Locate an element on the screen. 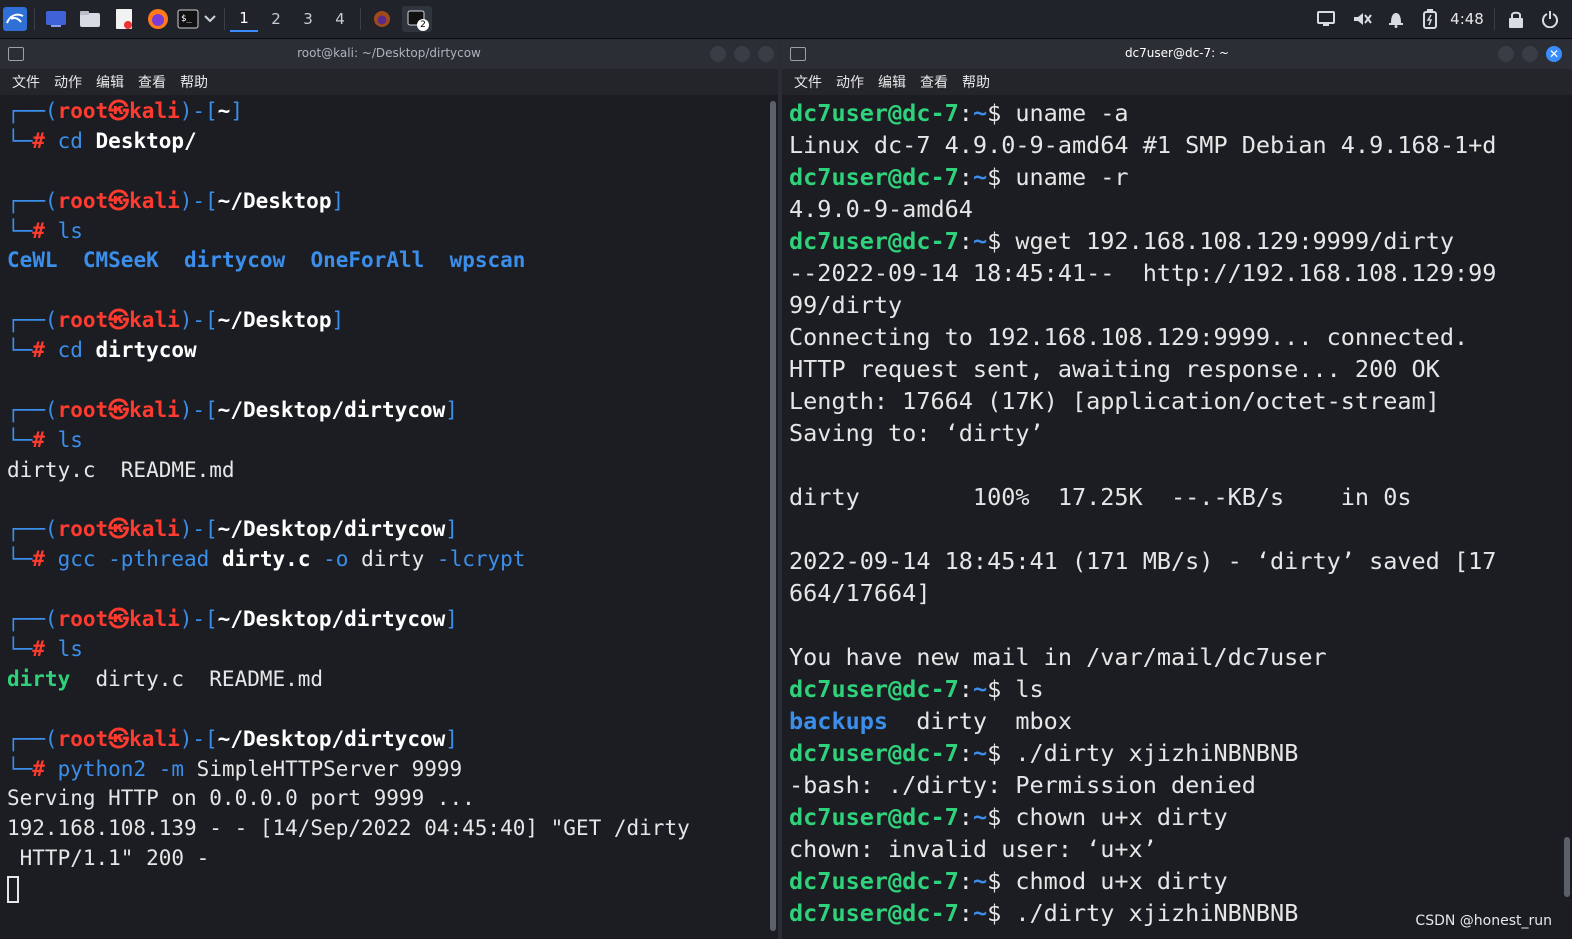 Image resolution: width=1572 pixels, height=939 pixels. left-title-bar: root@kali: ~/Desktop/dirtycow is located at coordinates (389, 54).